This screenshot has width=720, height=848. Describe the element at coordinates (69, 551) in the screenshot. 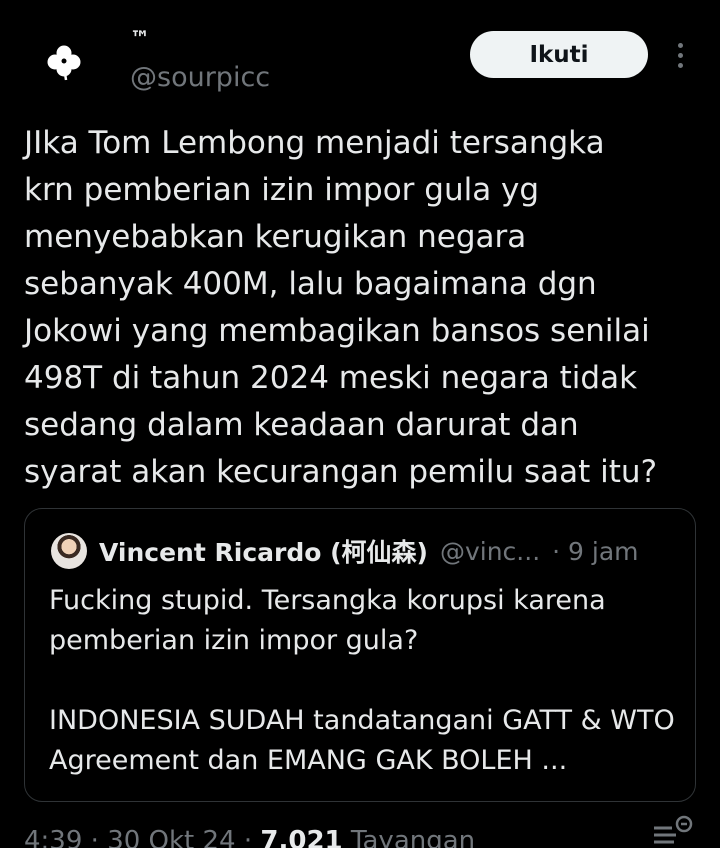

I see `quoted-avatar` at that location.